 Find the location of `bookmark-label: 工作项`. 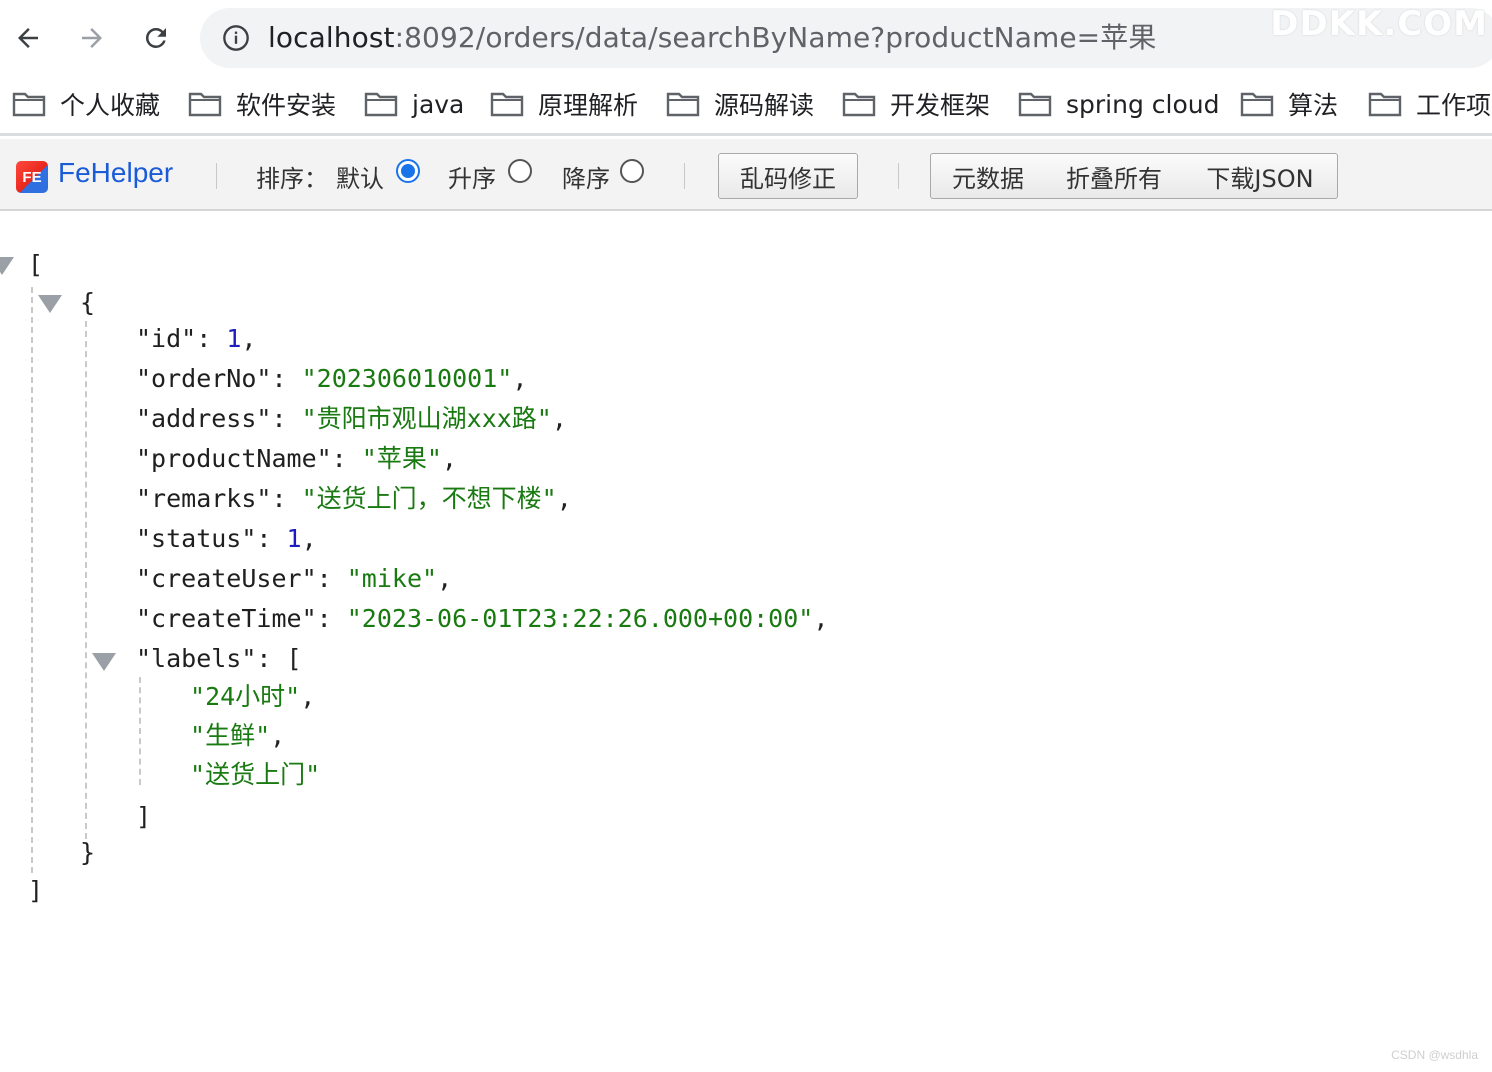

bookmark-label: 工作项 is located at coordinates (1454, 105).